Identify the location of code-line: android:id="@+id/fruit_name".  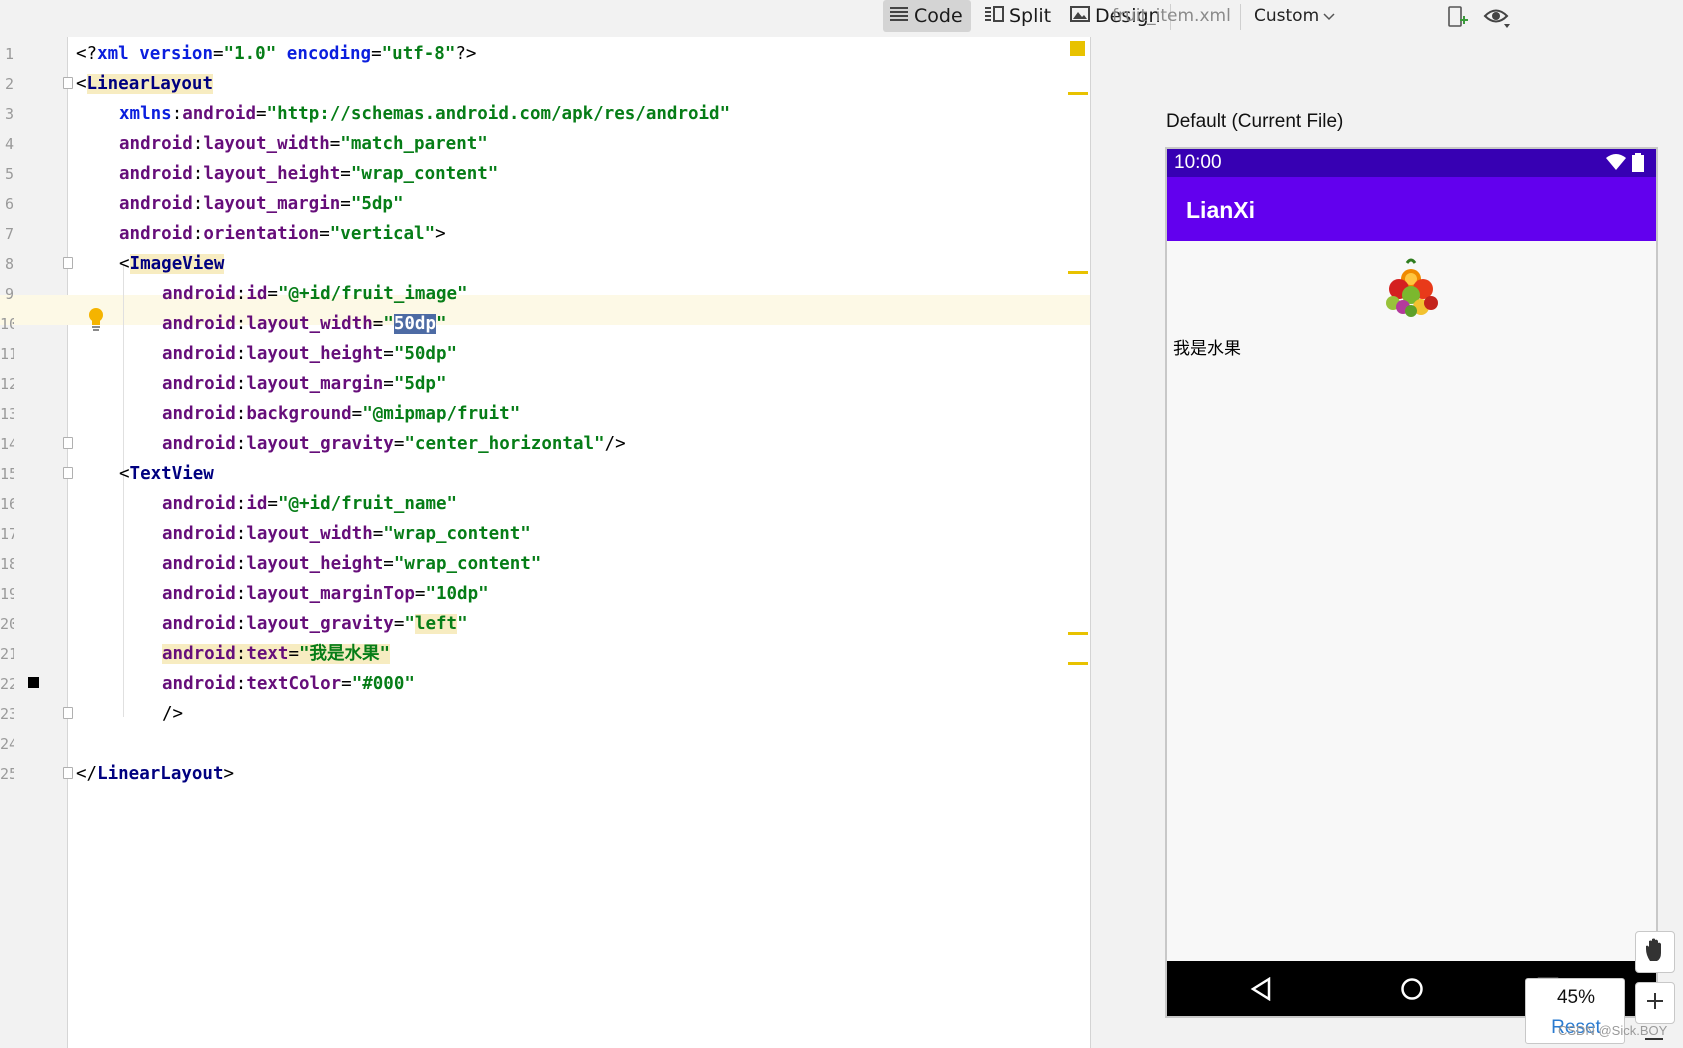
(310, 504).